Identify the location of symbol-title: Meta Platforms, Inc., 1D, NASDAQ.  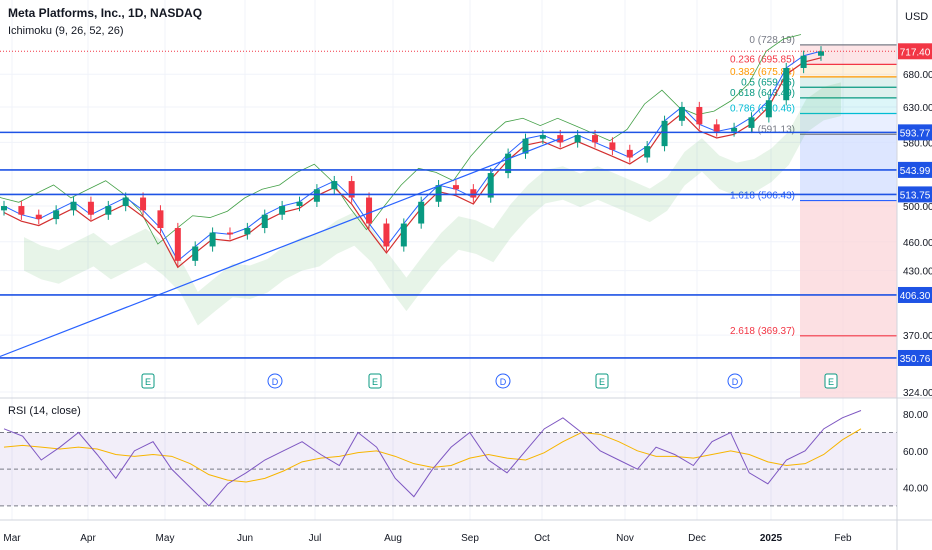
(105, 13).